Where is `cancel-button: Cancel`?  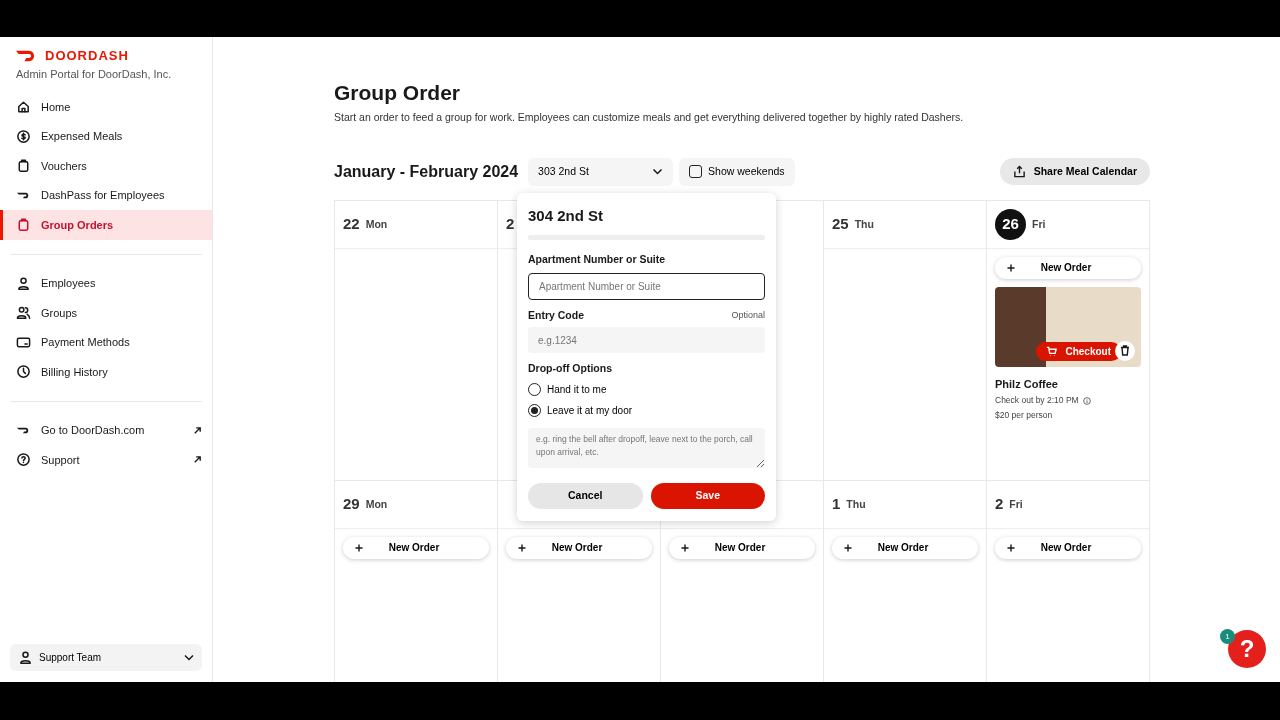 cancel-button: Cancel is located at coordinates (585, 496).